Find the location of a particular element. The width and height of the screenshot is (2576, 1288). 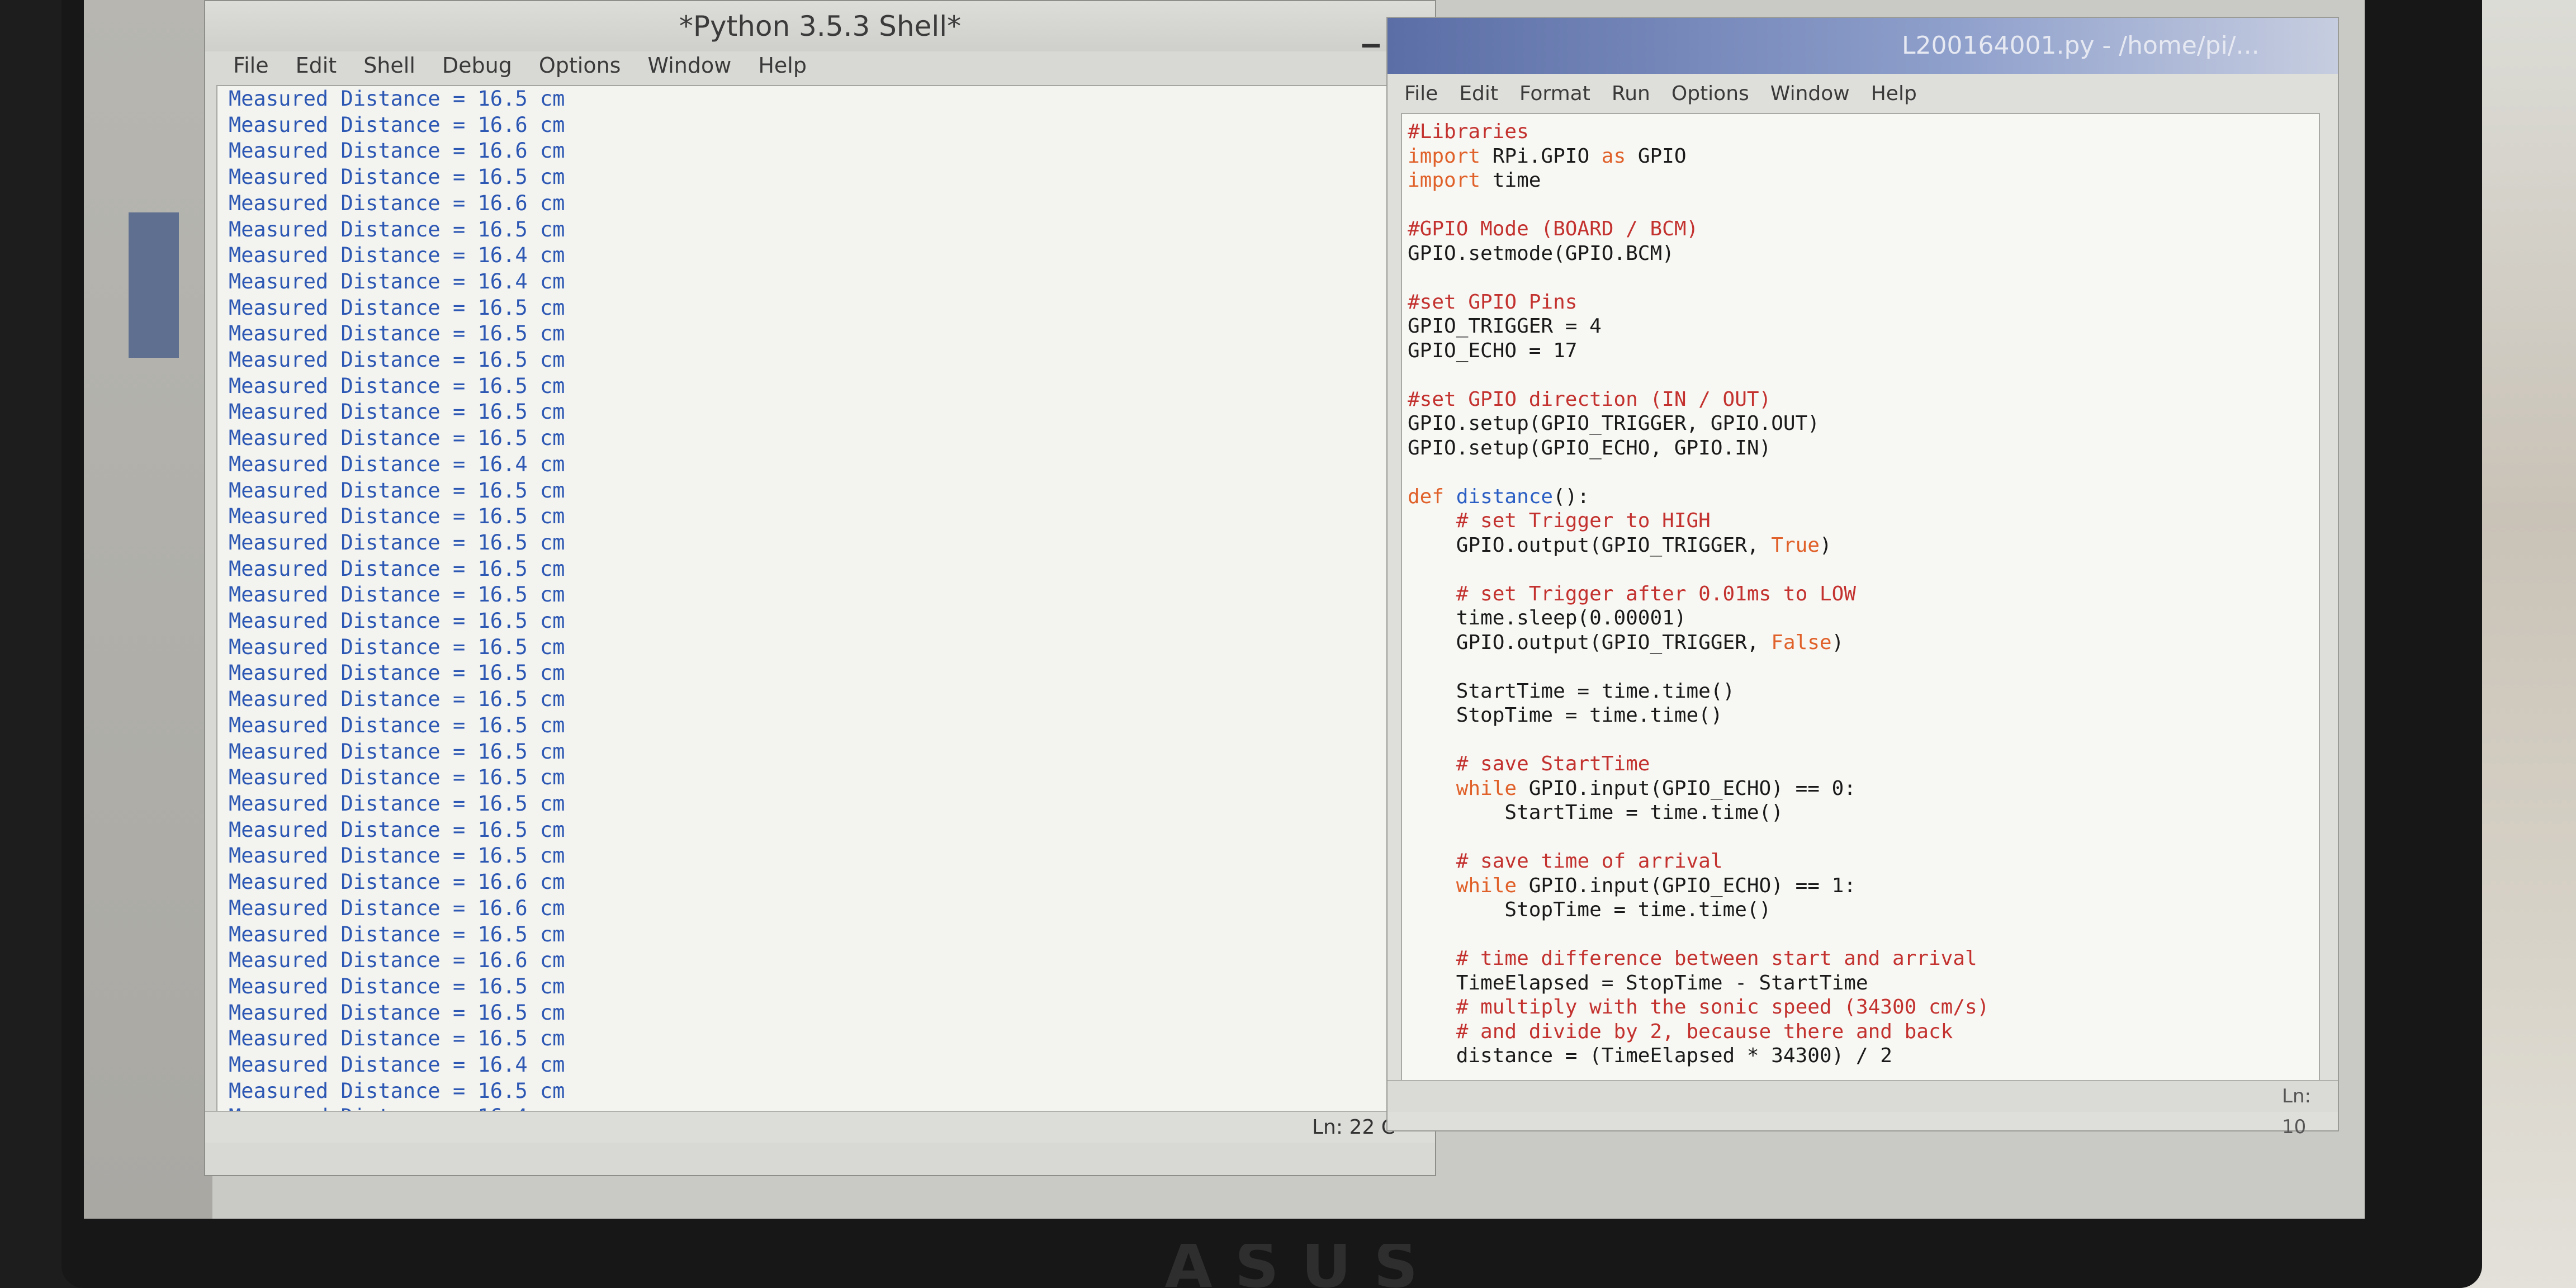

code-token: GPIO_ECHO = 17 is located at coordinates (1493, 350).